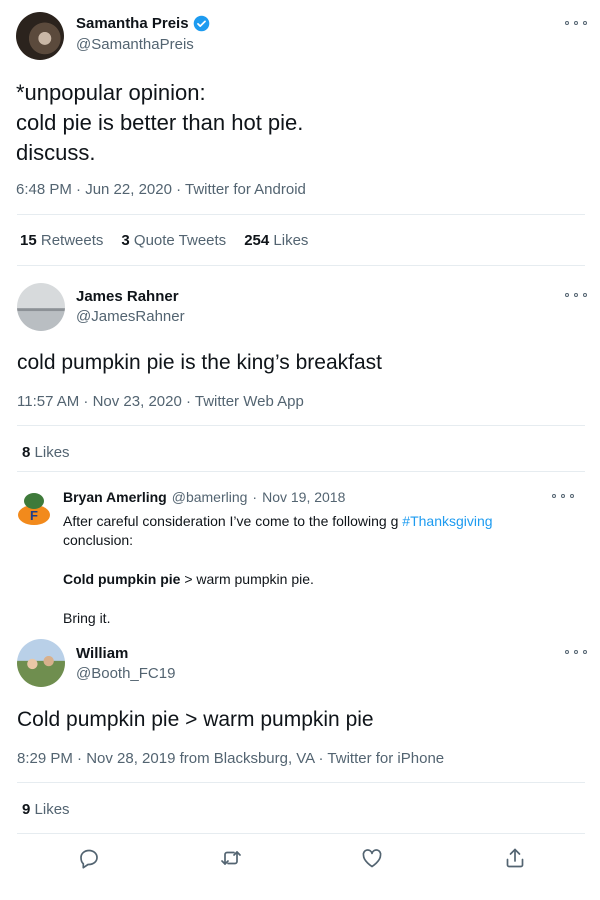 The height and width of the screenshot is (900, 600). I want to click on reply-icon, so click(89, 858).